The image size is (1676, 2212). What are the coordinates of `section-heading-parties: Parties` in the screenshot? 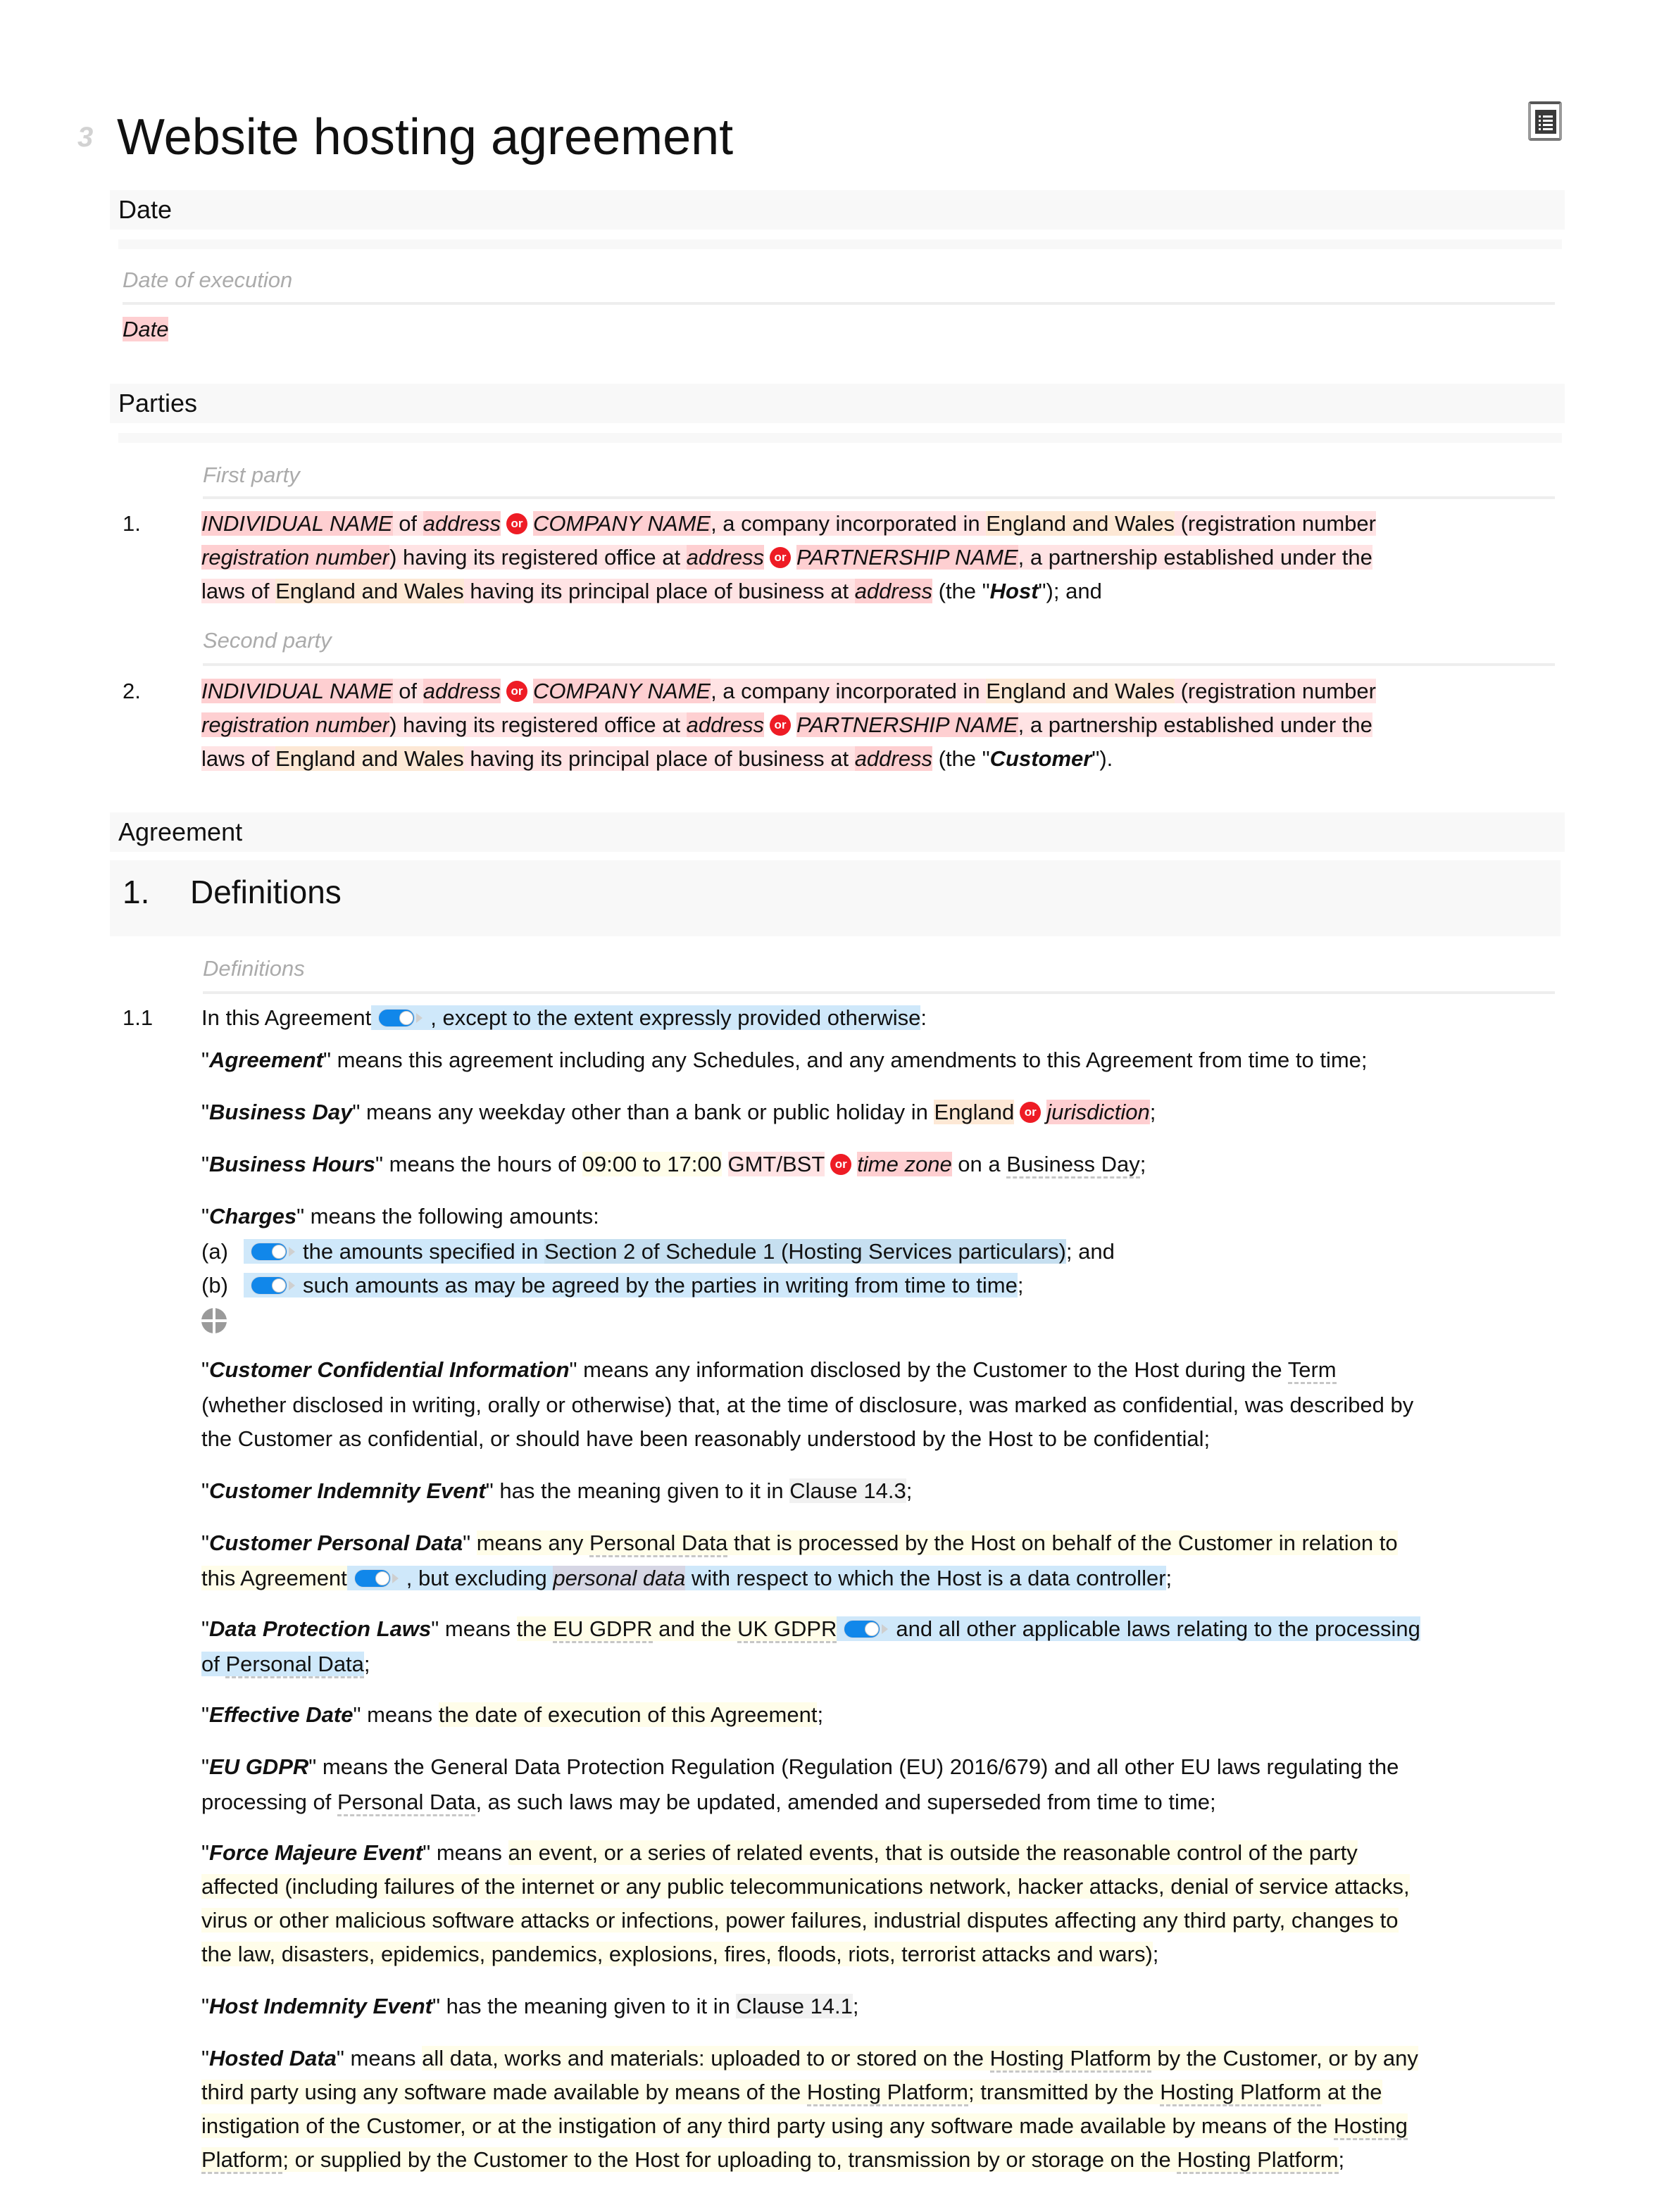 It's located at (838, 403).